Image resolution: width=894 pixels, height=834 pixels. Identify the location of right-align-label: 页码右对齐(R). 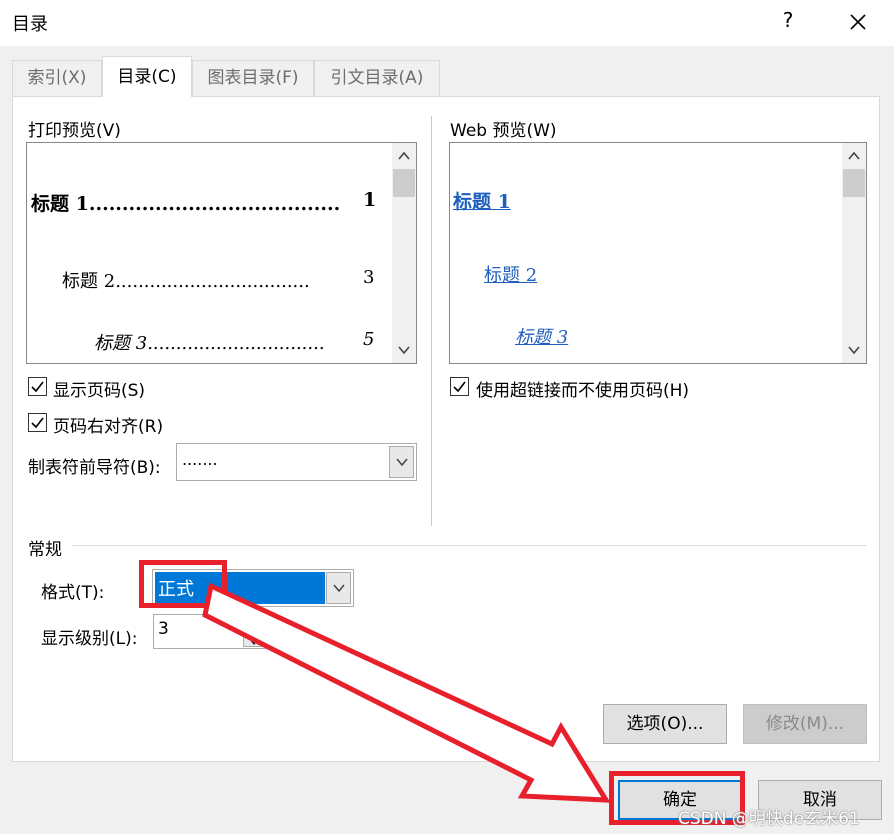
(108, 424).